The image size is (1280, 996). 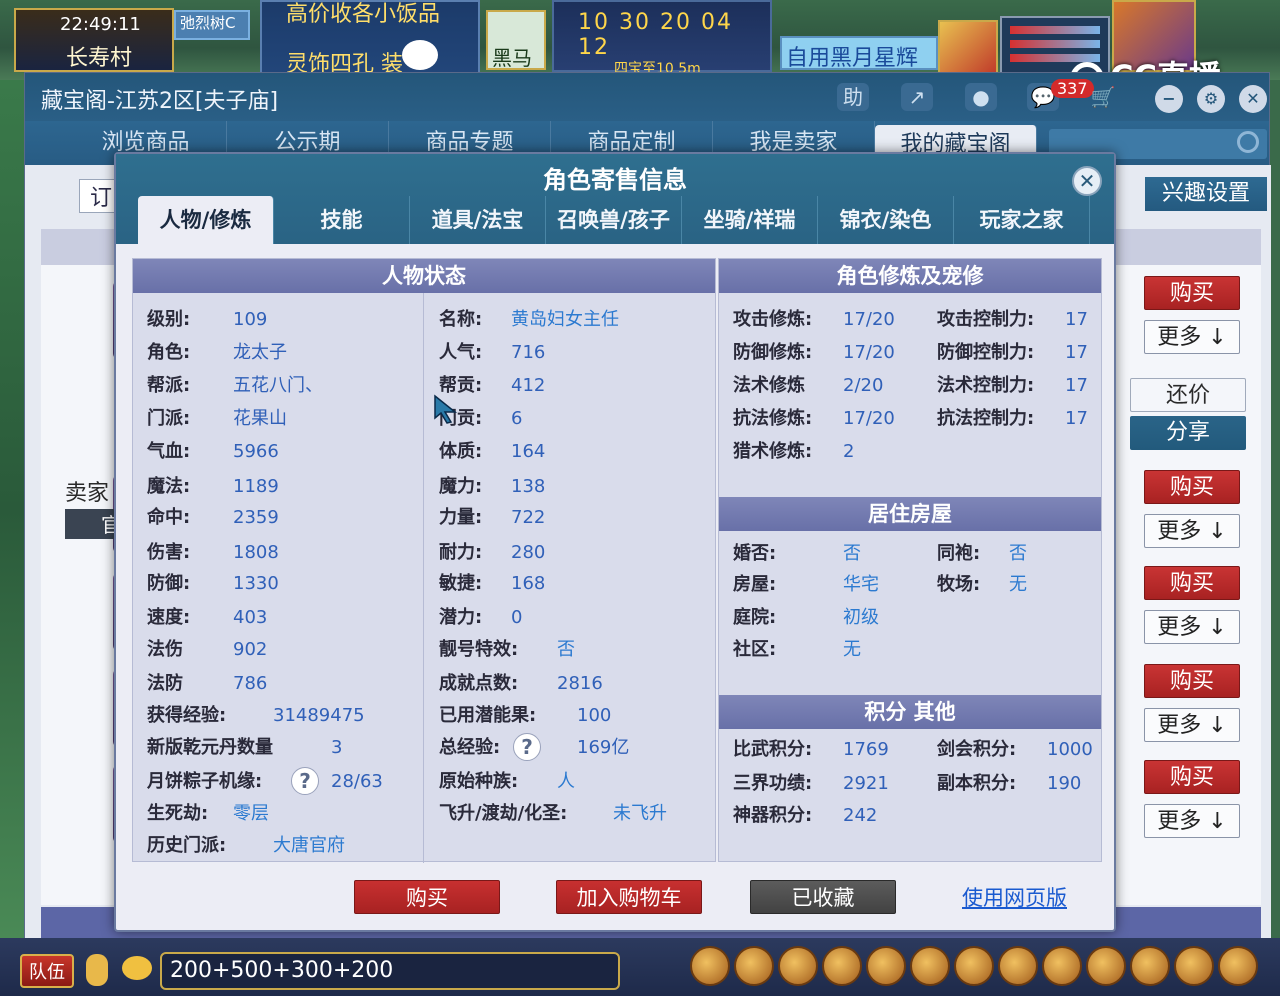 What do you see at coordinates (217, 353) in the screenshot?
I see `status-row: 角色: 龙太子` at bounding box center [217, 353].